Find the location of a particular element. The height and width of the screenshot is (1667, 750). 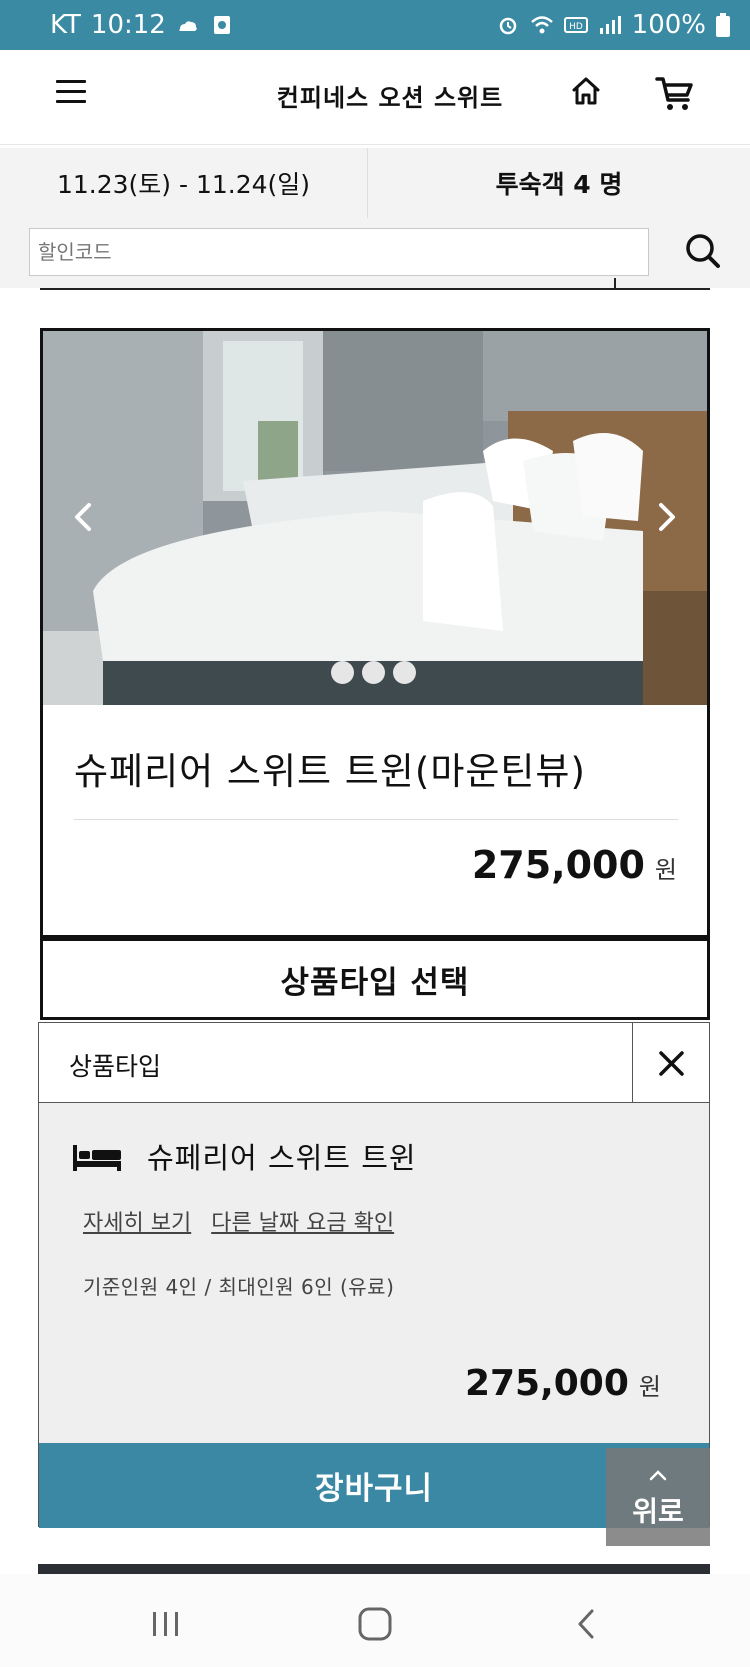

recent-apps-icon is located at coordinates (166, 1624).